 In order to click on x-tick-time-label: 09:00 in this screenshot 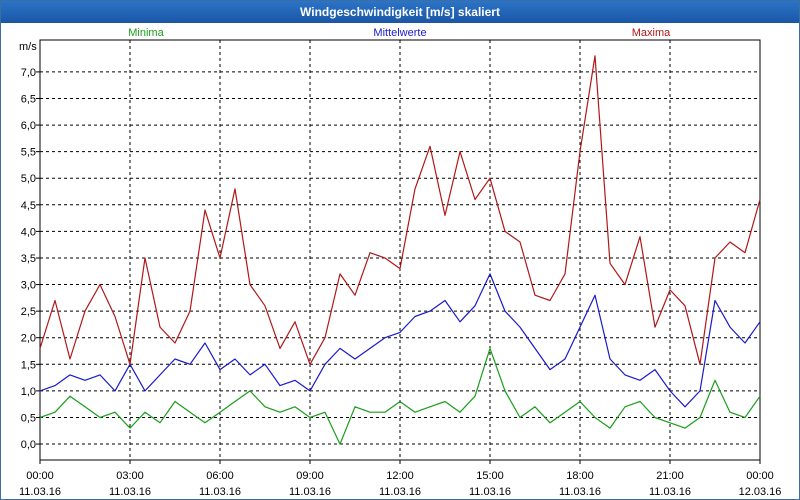, I will do `click(310, 476)`.